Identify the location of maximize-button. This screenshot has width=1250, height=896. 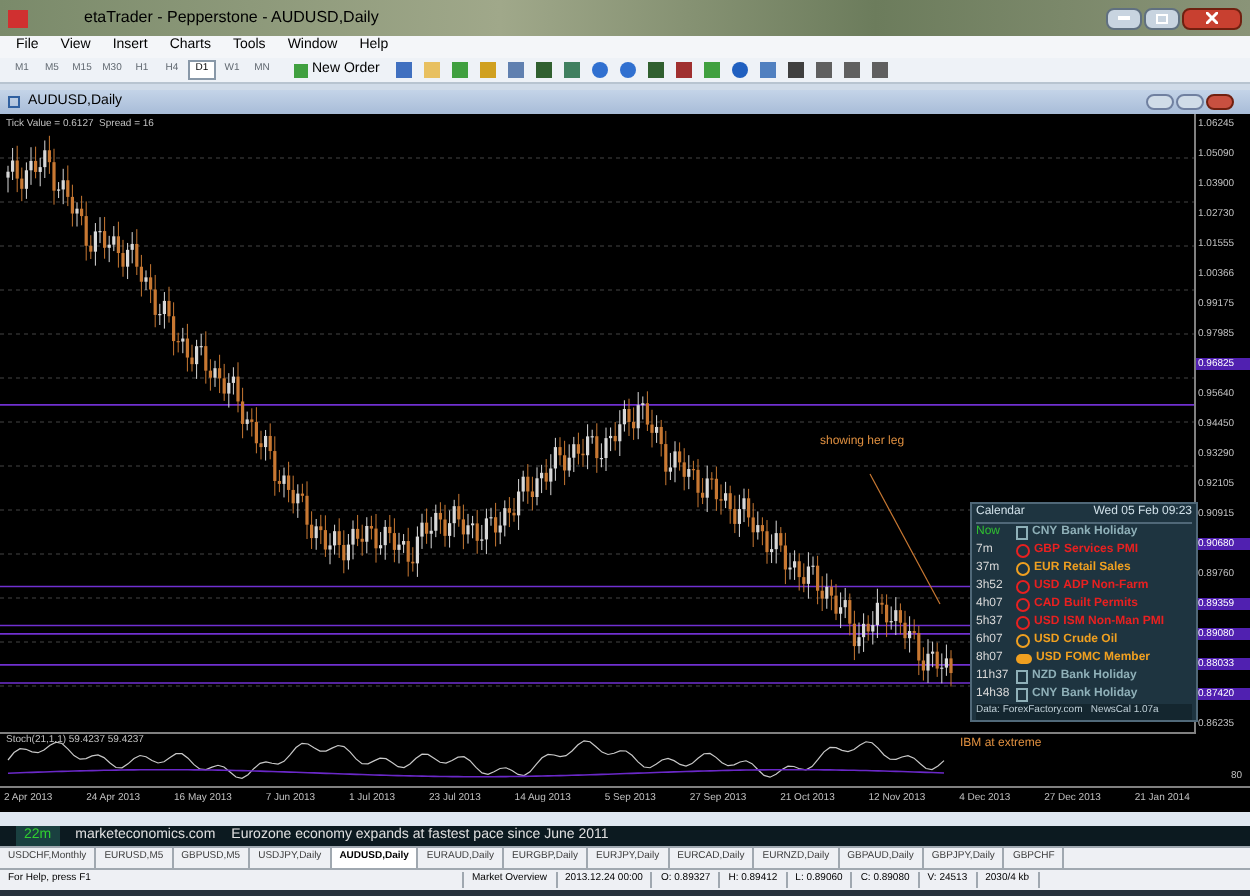
(1162, 18).